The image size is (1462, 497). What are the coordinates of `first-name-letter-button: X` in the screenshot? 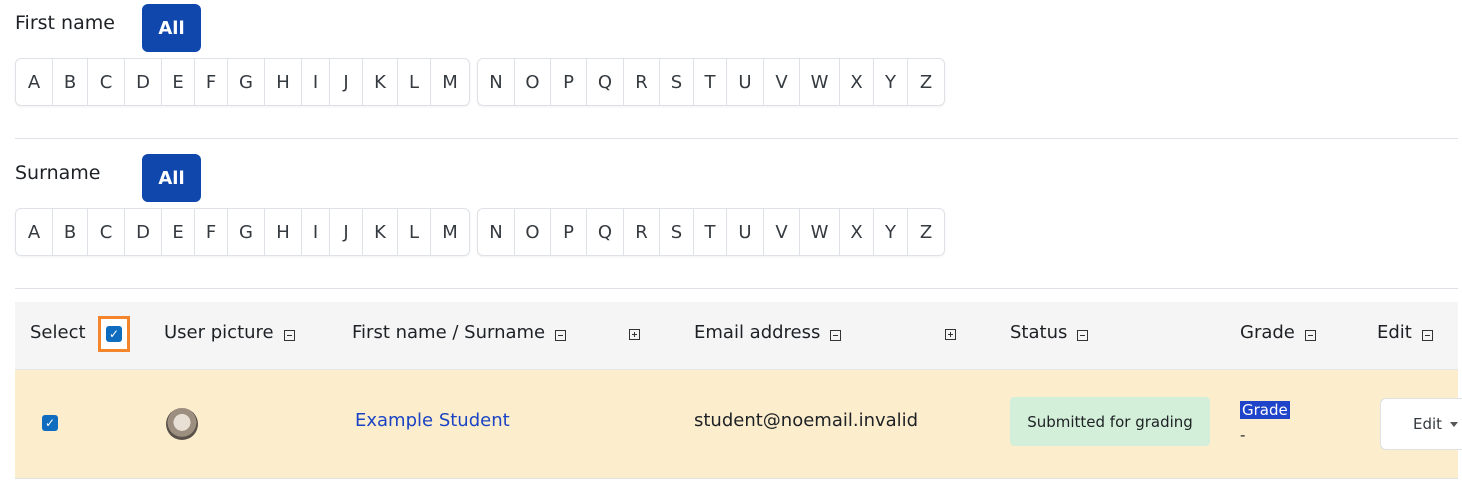 It's located at (857, 82).